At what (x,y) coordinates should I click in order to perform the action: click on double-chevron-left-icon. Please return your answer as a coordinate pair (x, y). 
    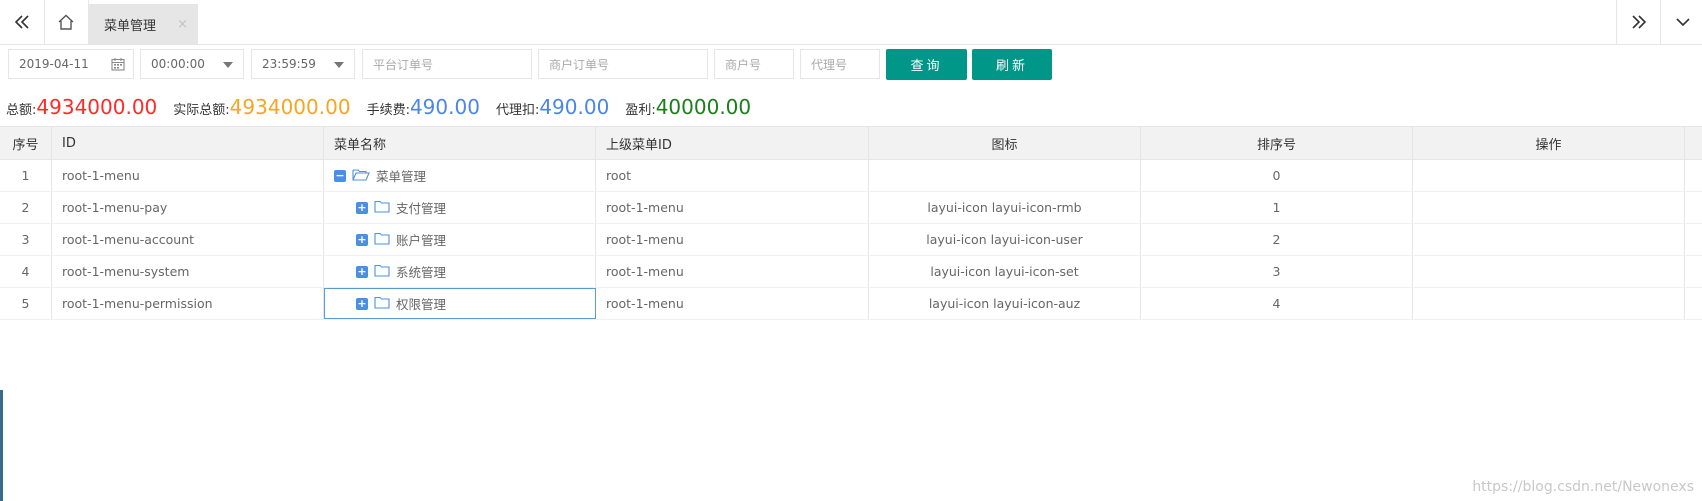
    Looking at the image, I should click on (21, 22).